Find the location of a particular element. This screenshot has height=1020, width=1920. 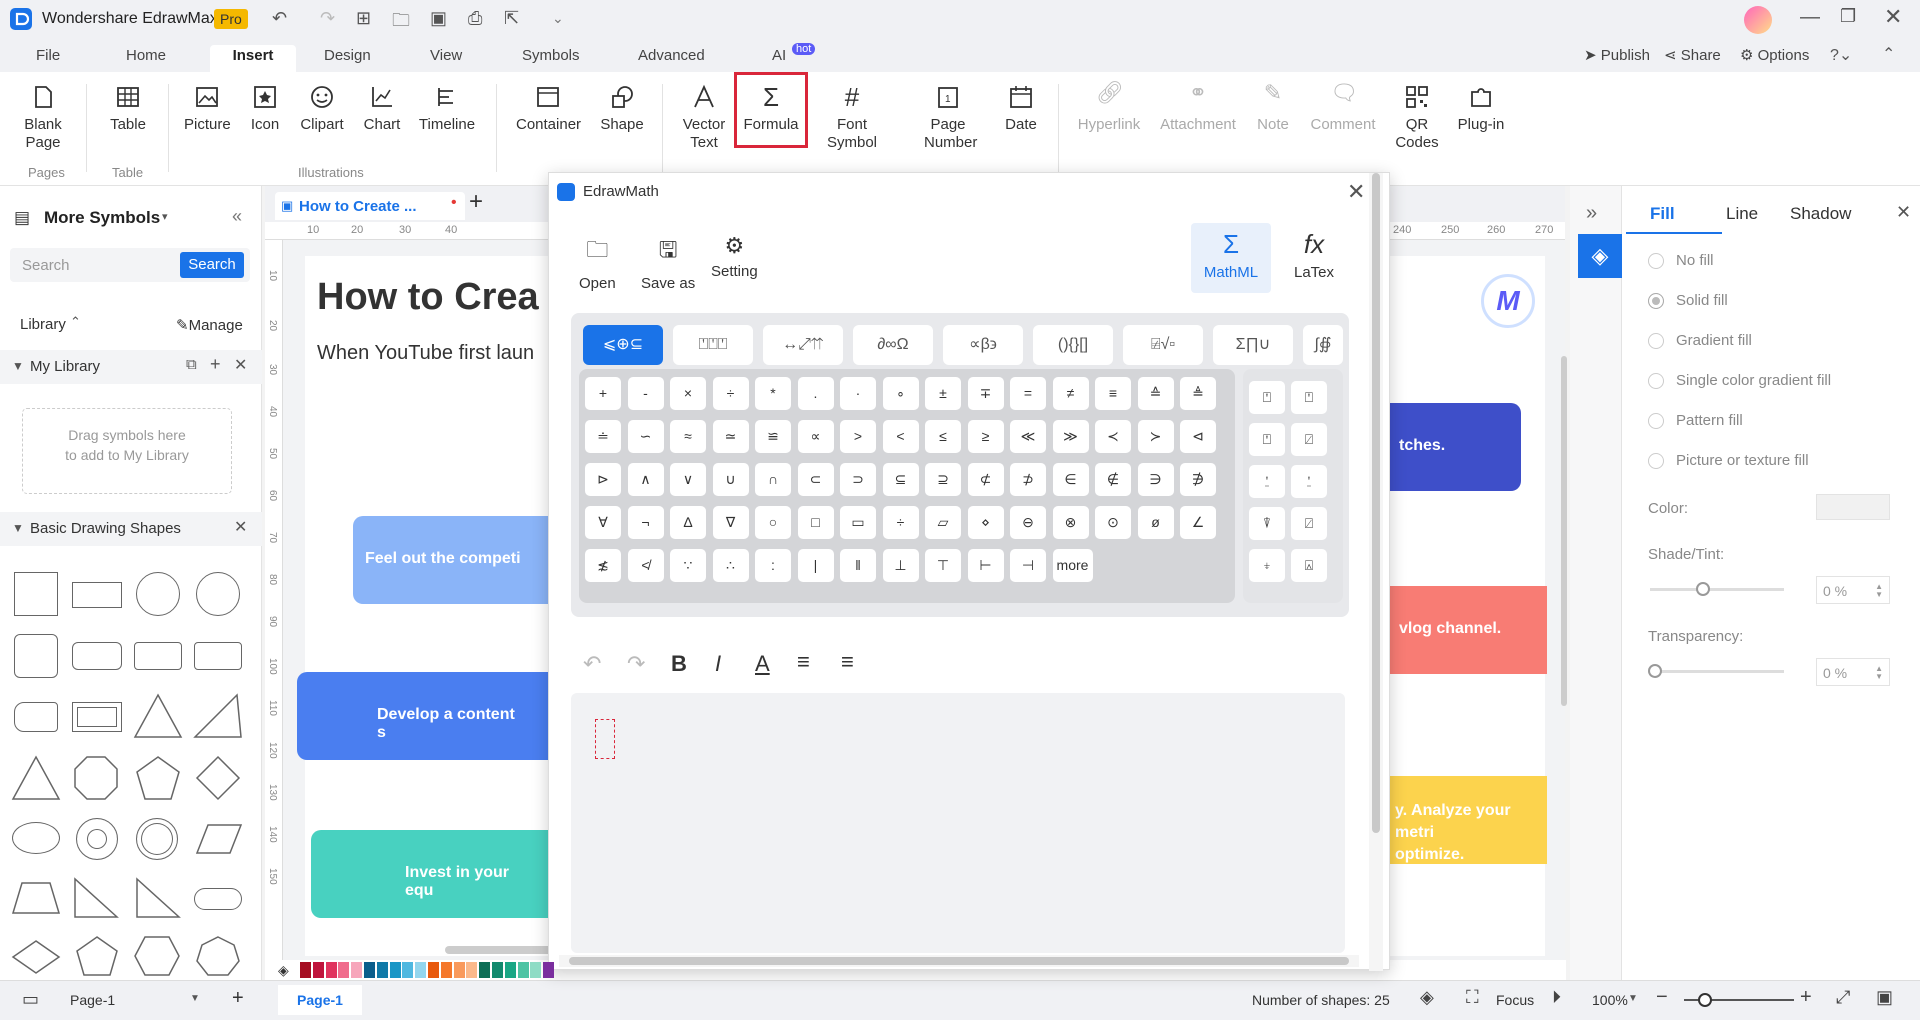

shade-input: 0 % ▲ ▼ is located at coordinates (1853, 590).